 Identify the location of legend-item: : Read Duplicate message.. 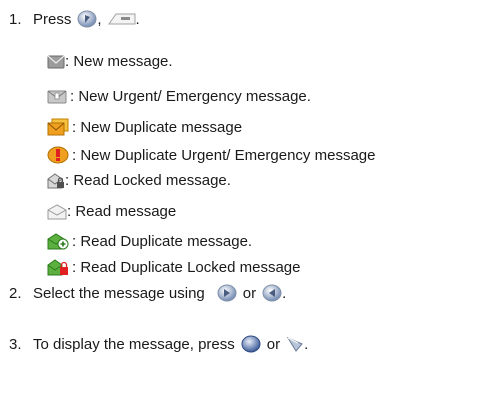
(149, 241).